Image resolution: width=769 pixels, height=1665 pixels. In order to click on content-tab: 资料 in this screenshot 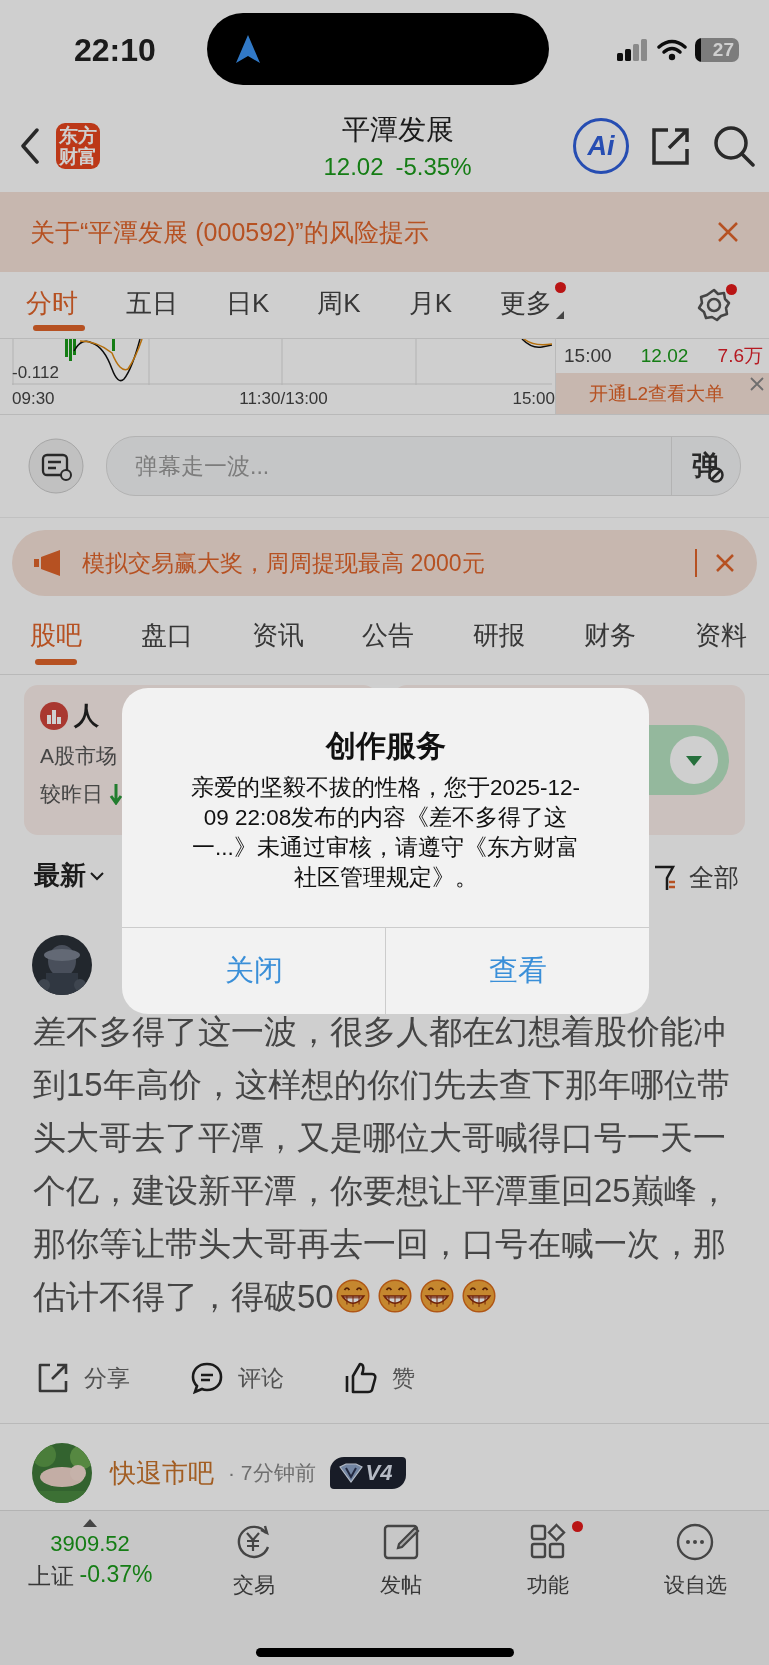, I will do `click(720, 638)`.